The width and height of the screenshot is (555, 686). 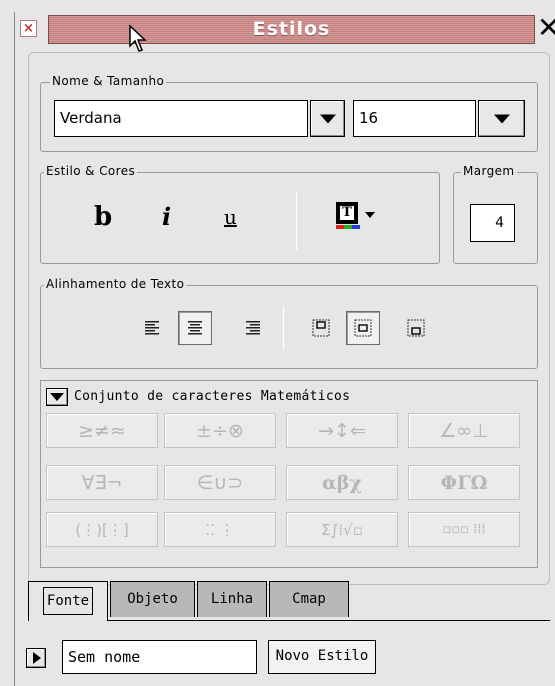 I want to click on style-colors-label: Estilo & Cores, so click(x=91, y=171).